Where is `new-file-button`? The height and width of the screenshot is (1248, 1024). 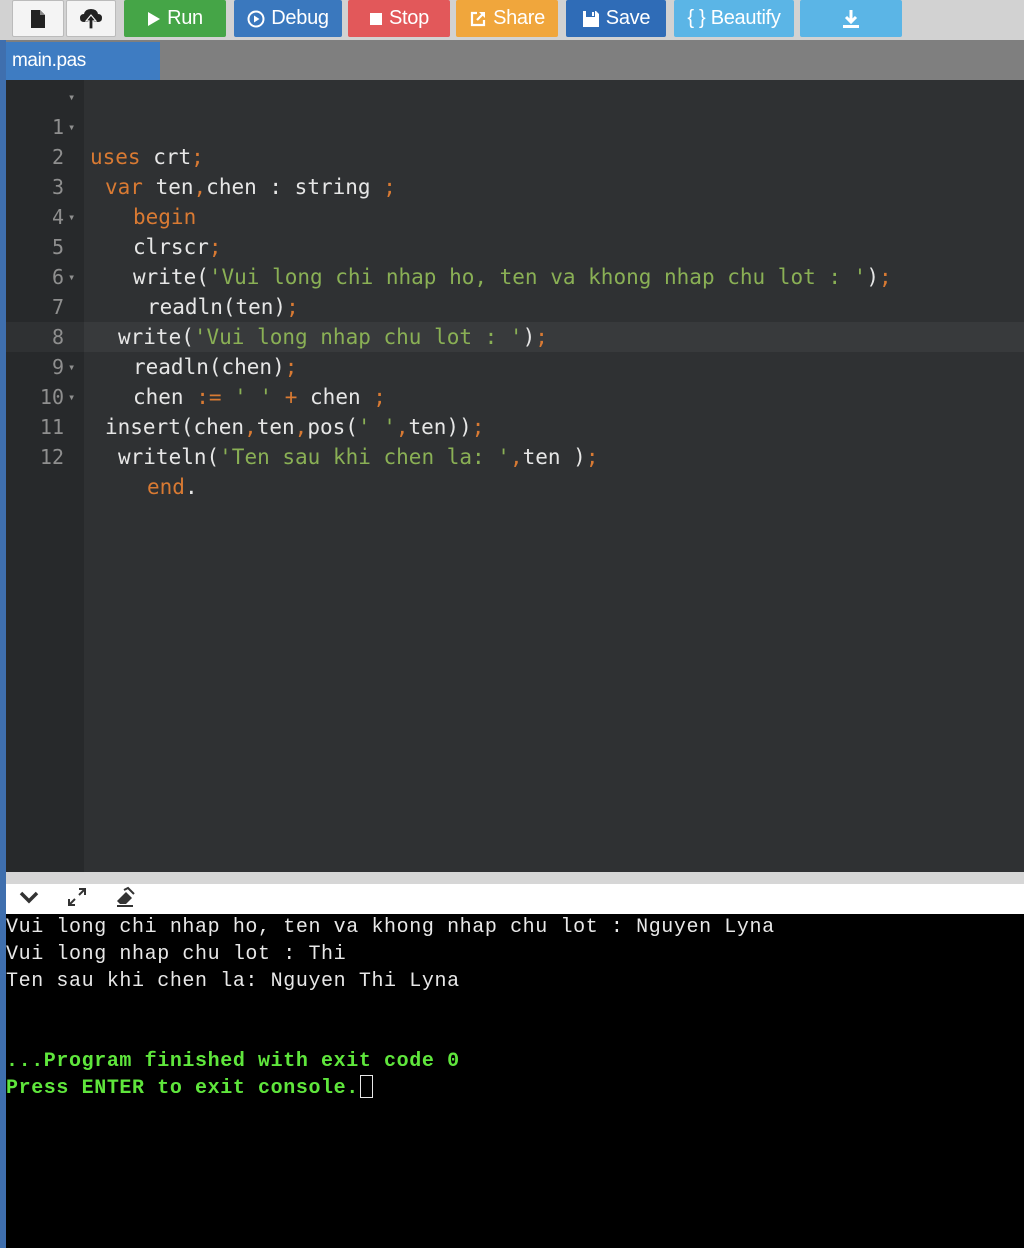 new-file-button is located at coordinates (38, 18).